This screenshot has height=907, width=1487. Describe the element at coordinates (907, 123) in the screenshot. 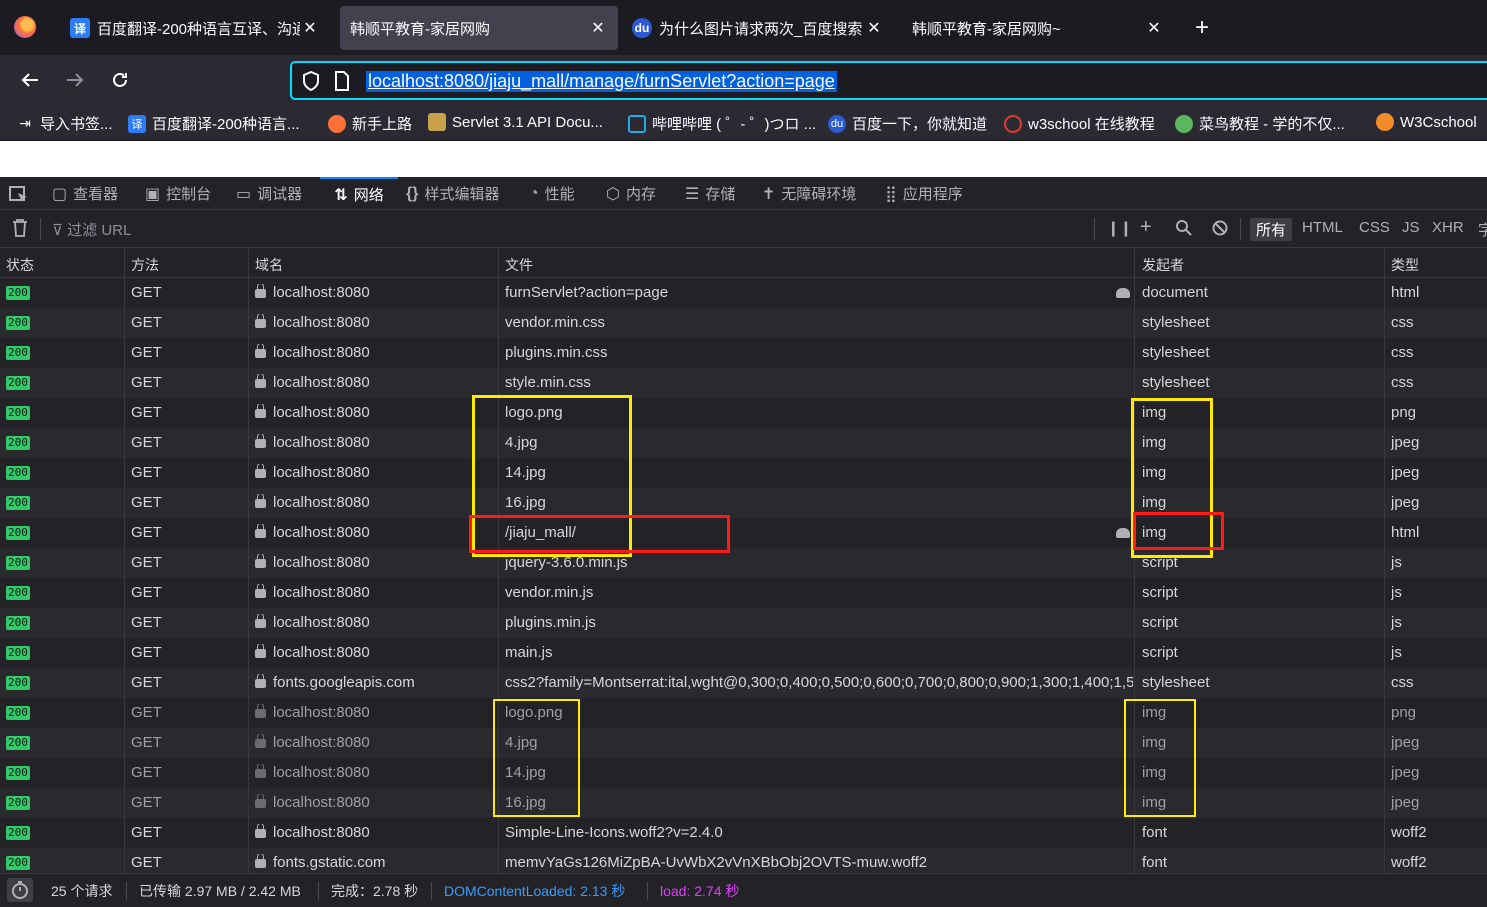

I see `bookmark-baidu: du 百度一下，你就知道` at that location.